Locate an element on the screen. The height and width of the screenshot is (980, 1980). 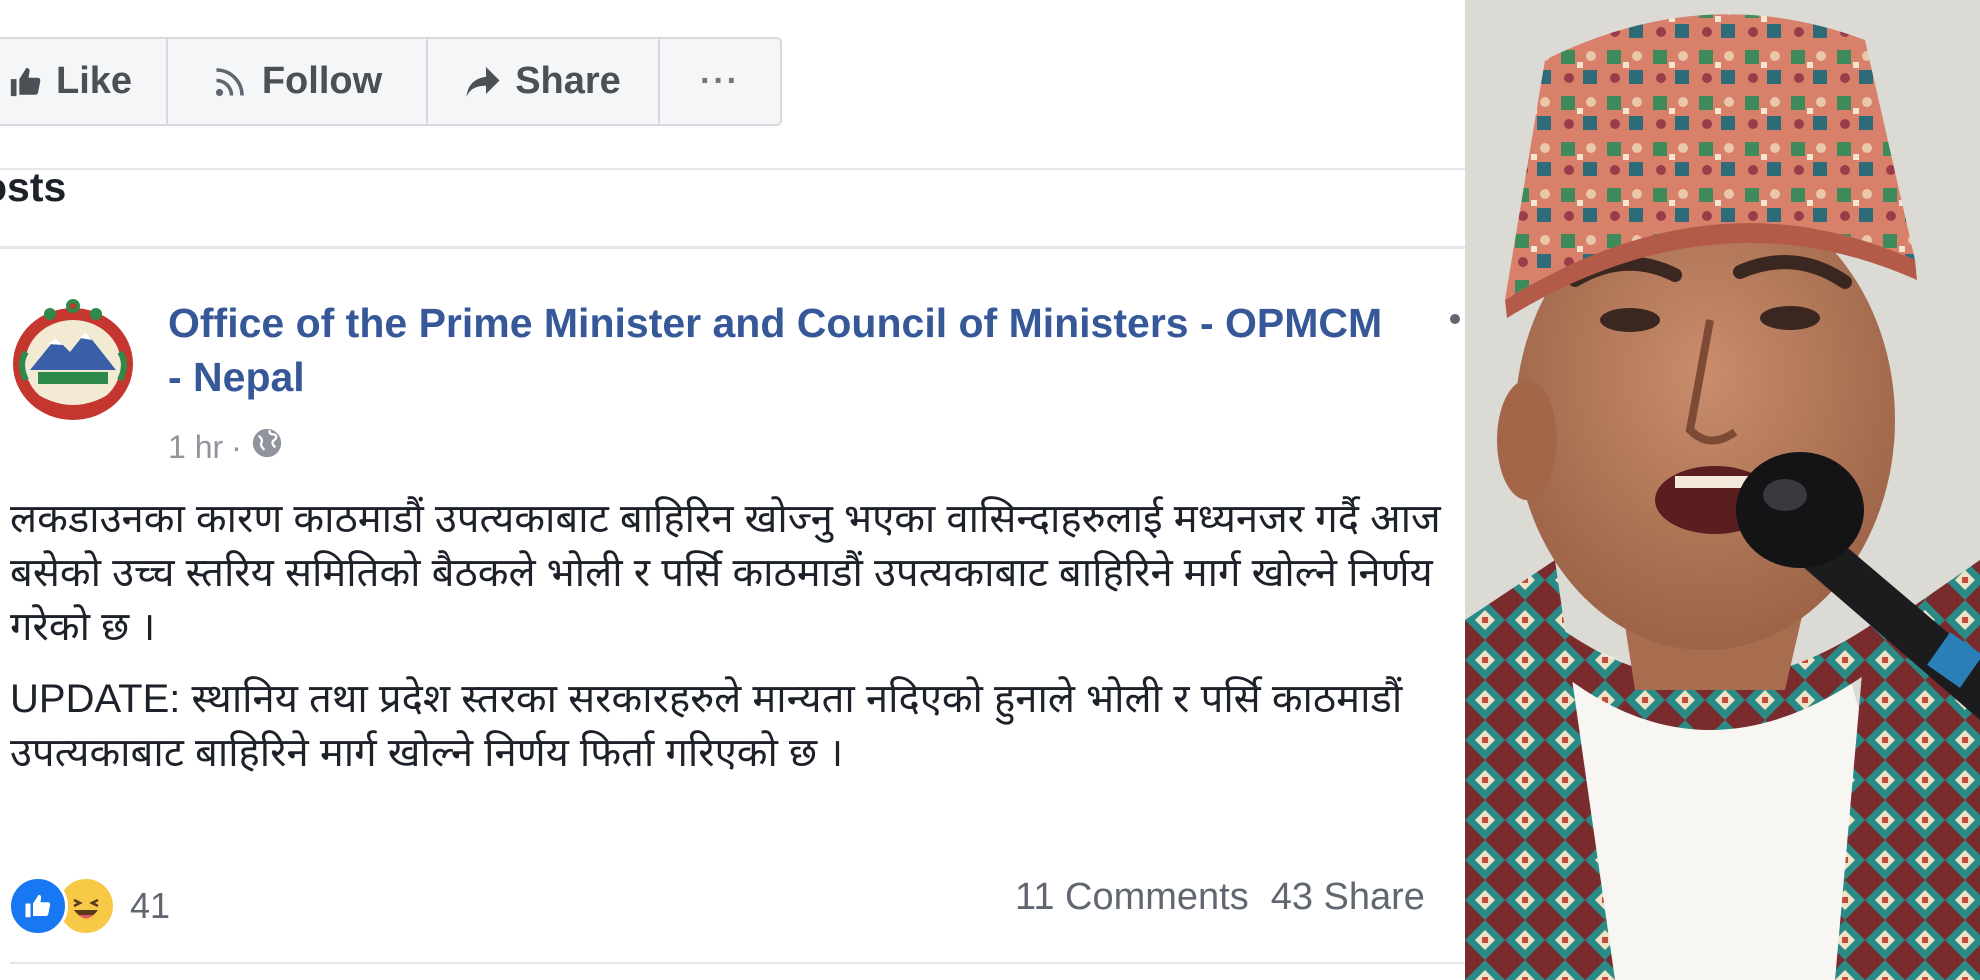
post-menu-button is located at coordinates (1455, 319).